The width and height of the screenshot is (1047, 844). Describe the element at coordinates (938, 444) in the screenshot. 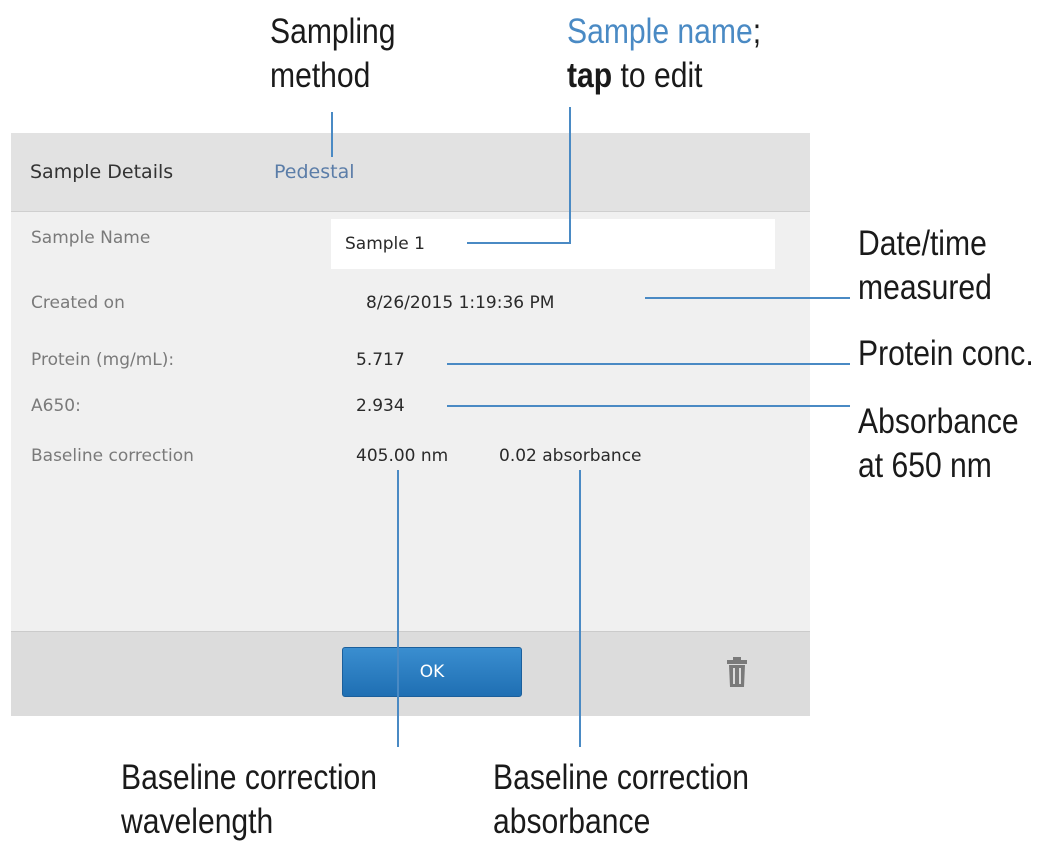

I see `callout-absorbance: Absorbance at 650 nm` at that location.